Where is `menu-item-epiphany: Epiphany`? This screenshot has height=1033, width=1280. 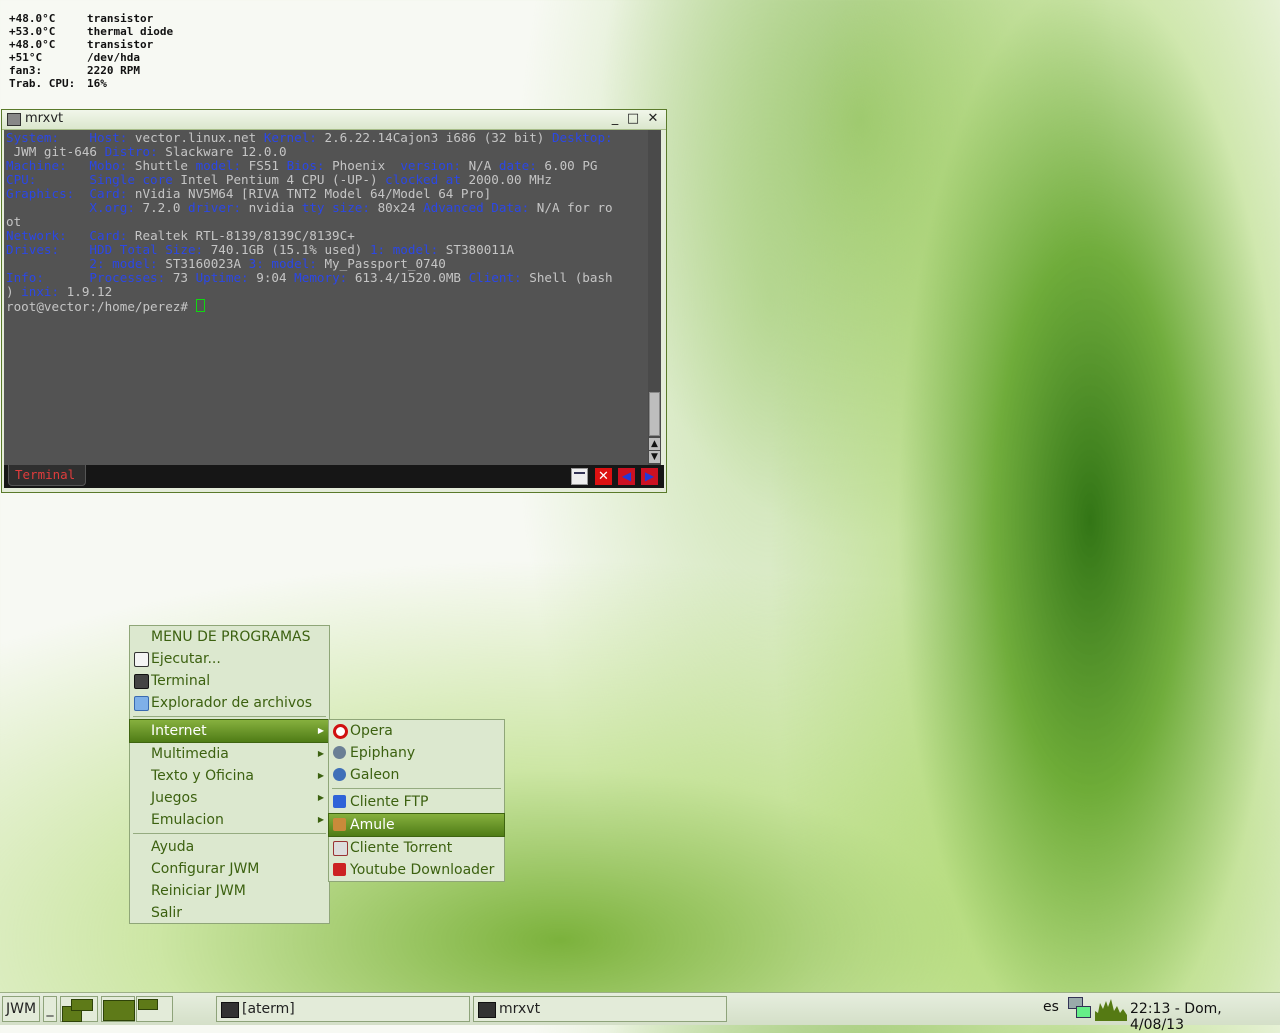
menu-item-epiphany: Epiphany is located at coordinates (416, 753).